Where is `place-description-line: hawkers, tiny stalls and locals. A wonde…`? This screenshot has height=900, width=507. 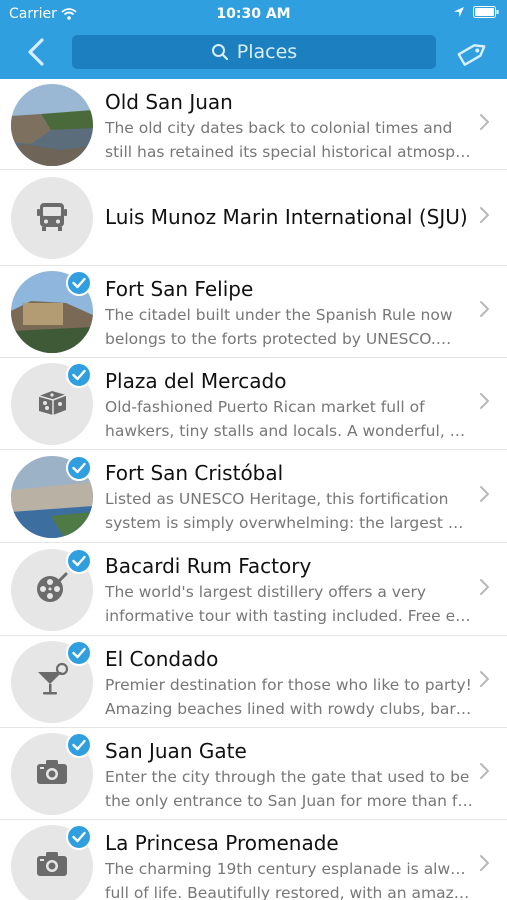
place-description-line: hawkers, tiny stalls and locals. A wonde… is located at coordinates (289, 431).